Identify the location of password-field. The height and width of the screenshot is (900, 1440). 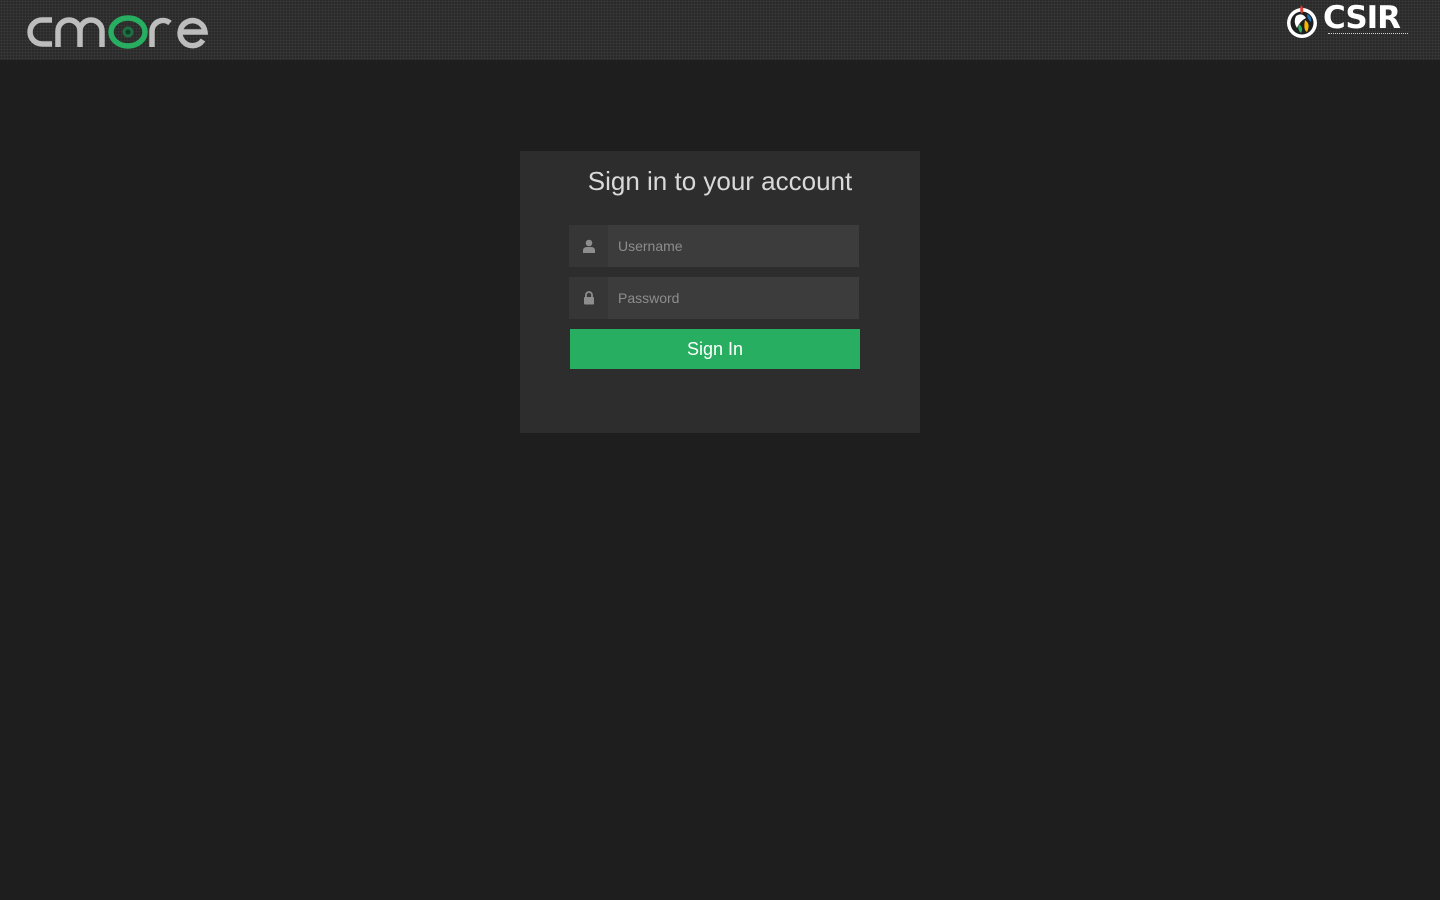
(714, 298).